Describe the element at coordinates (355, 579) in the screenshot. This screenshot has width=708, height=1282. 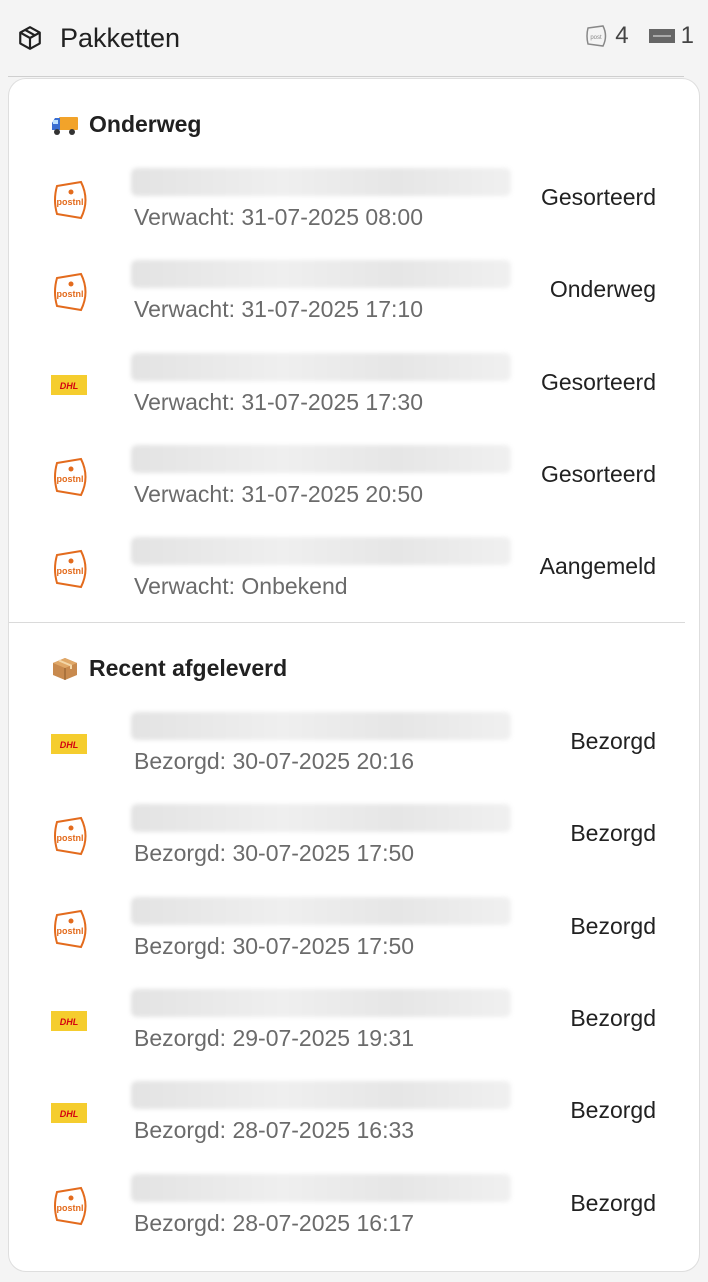
I see `package-row: postnl Verwacht: Onbekend Aangemeld` at that location.